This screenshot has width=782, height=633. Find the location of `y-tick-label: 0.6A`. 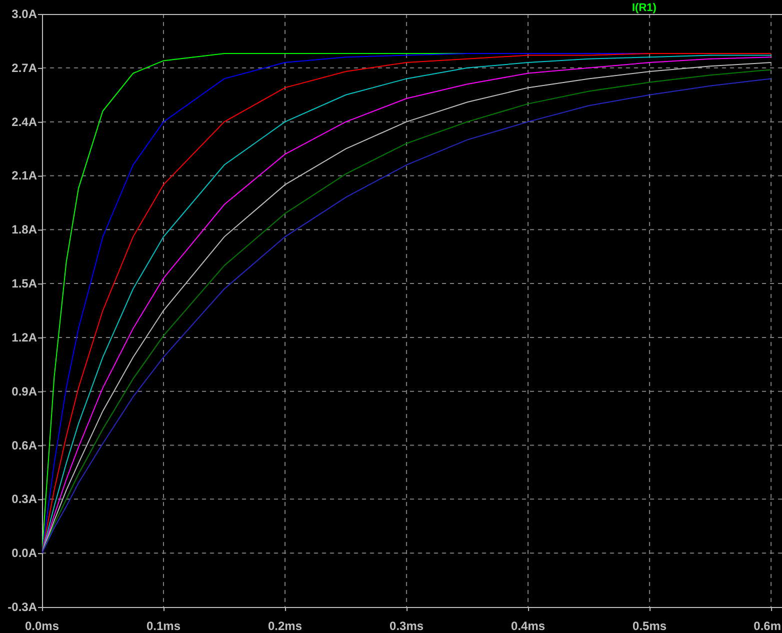

y-tick-label: 0.6A is located at coordinates (24, 445).